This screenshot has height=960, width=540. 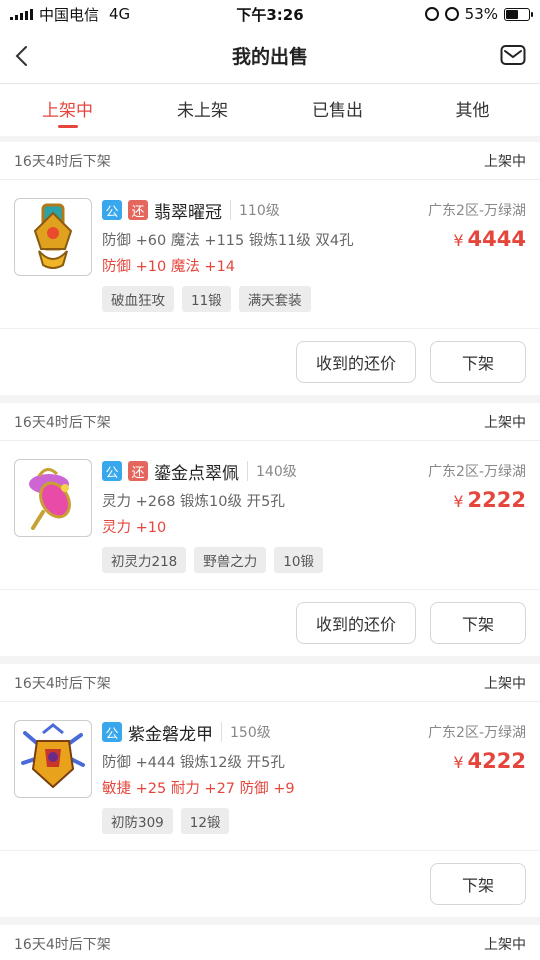 I want to click on item-price: ¥4444, so click(x=489, y=239).